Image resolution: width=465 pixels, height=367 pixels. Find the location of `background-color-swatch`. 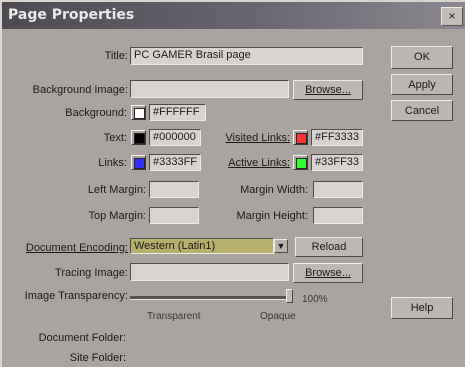

background-color-swatch is located at coordinates (138, 112).